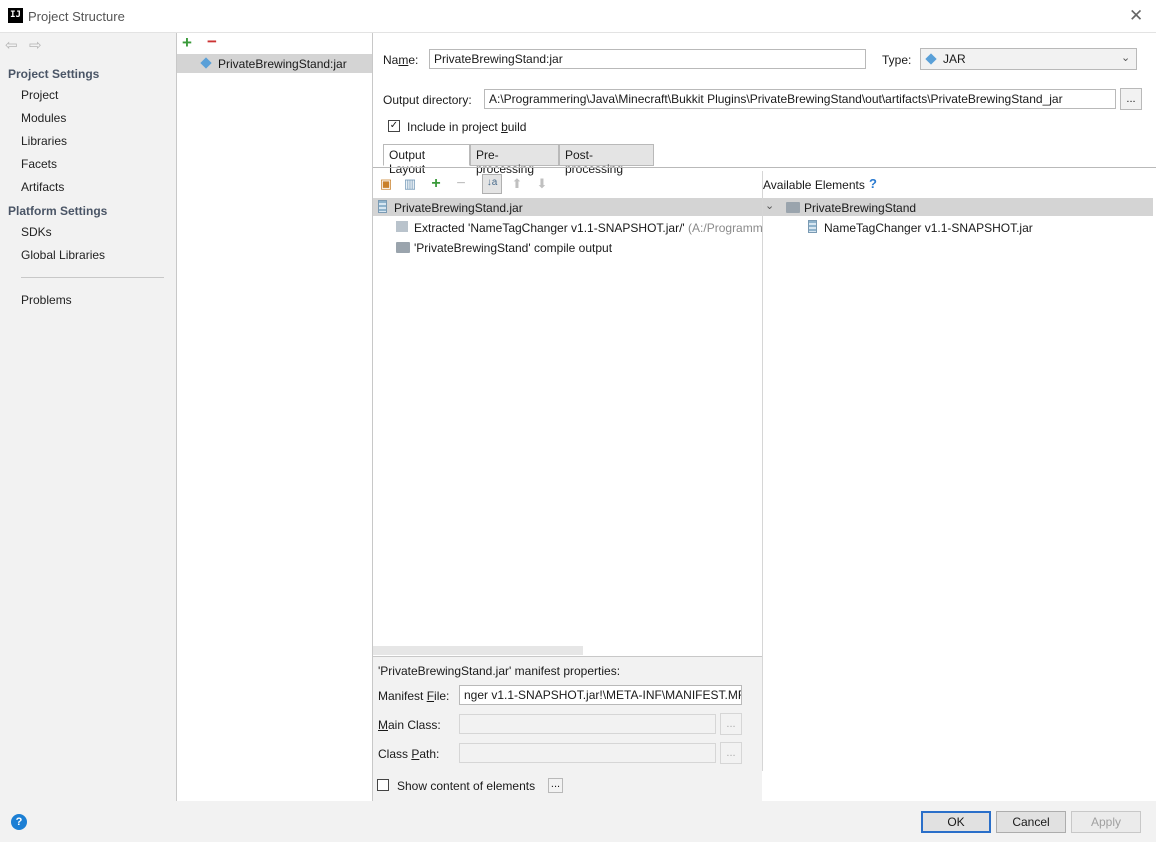  I want to click on artifact-list-item-label: PrivateBrewingStand:jar, so click(282, 64).